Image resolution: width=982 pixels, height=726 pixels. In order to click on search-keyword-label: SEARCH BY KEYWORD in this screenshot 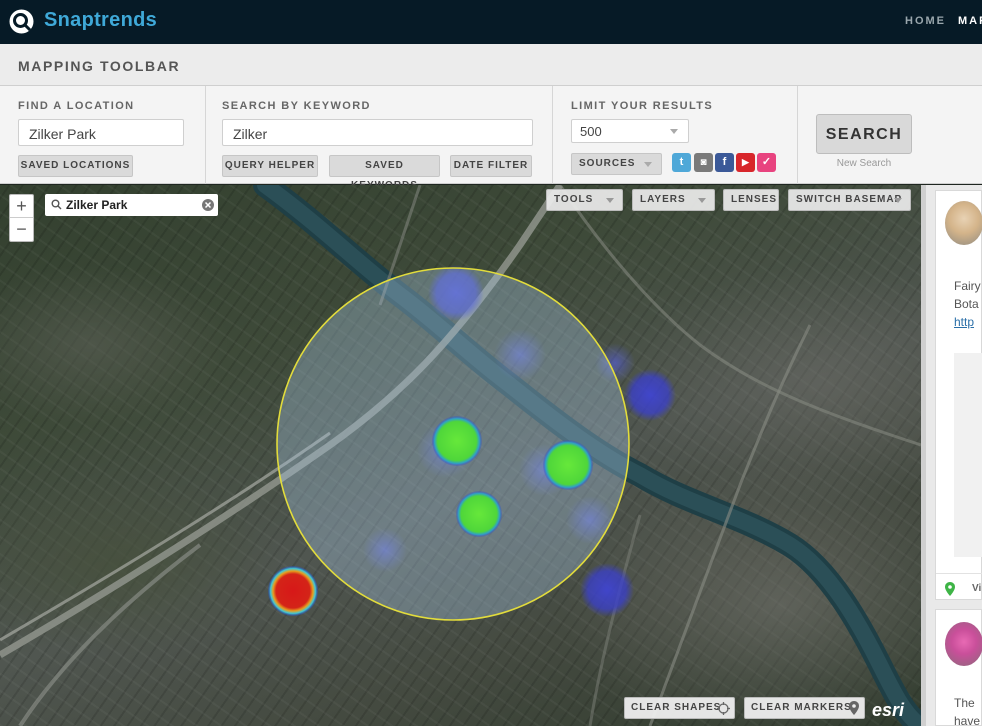, I will do `click(296, 106)`.